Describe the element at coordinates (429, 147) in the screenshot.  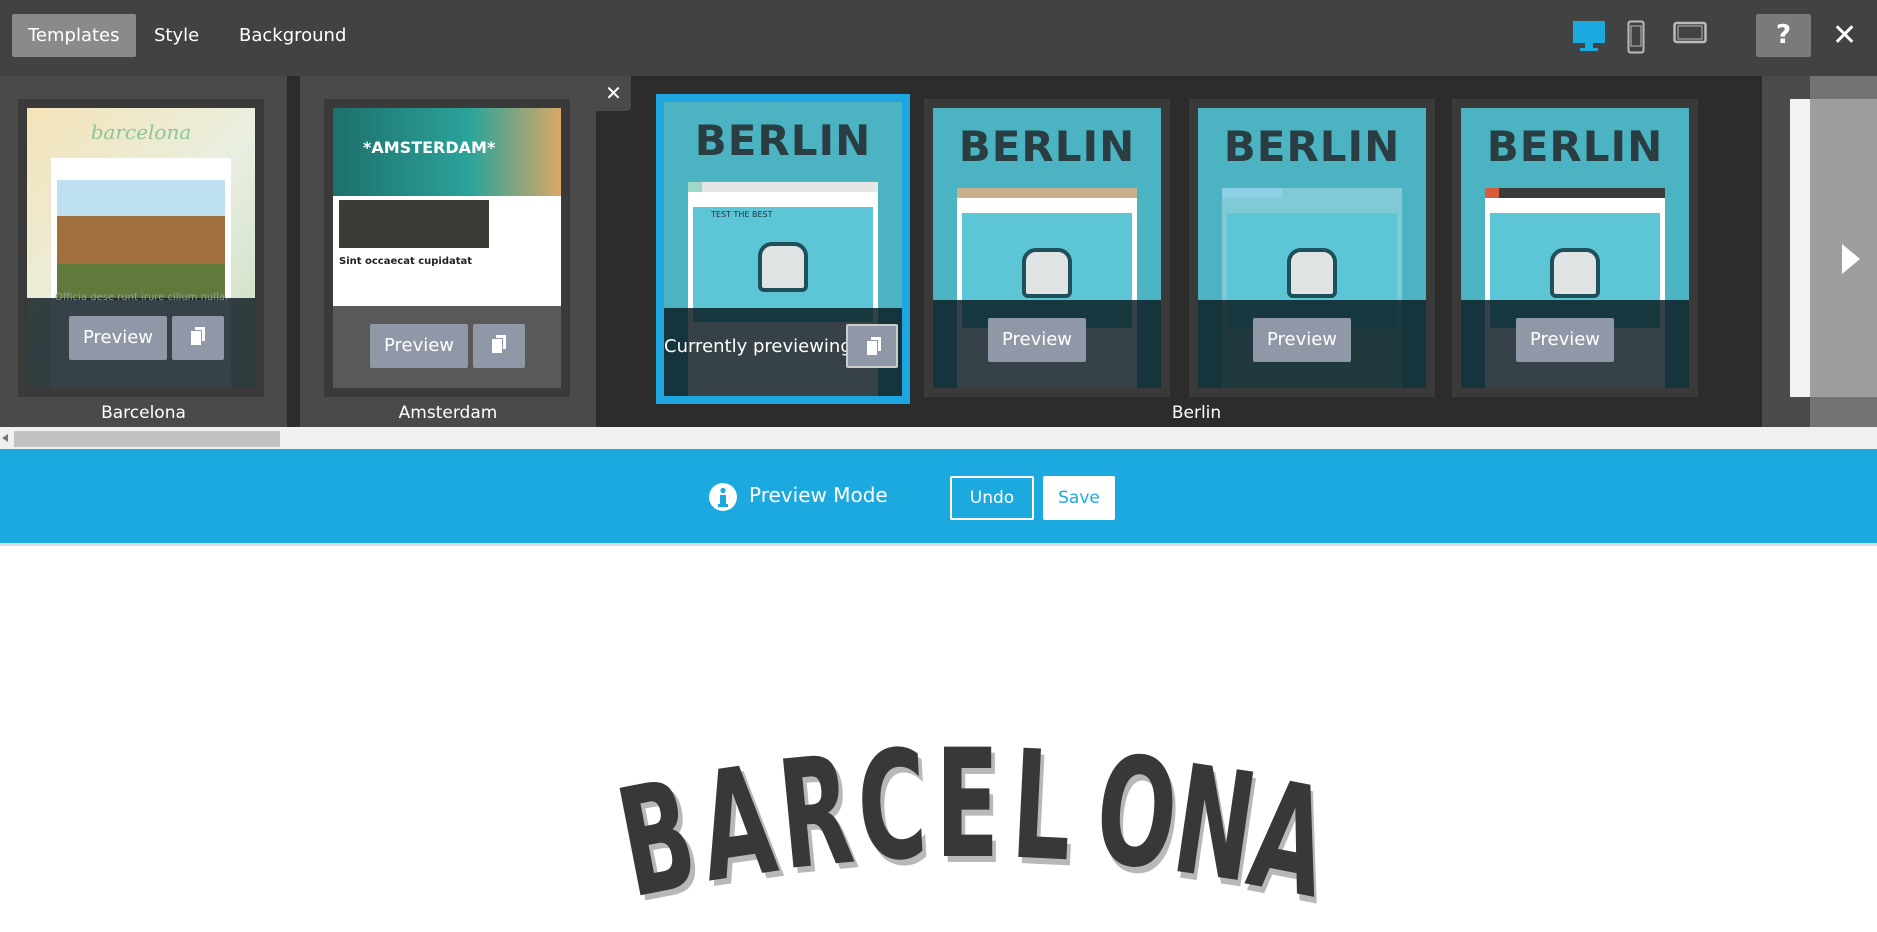
I see `thumb-logo: *AMSTERDAM*` at that location.